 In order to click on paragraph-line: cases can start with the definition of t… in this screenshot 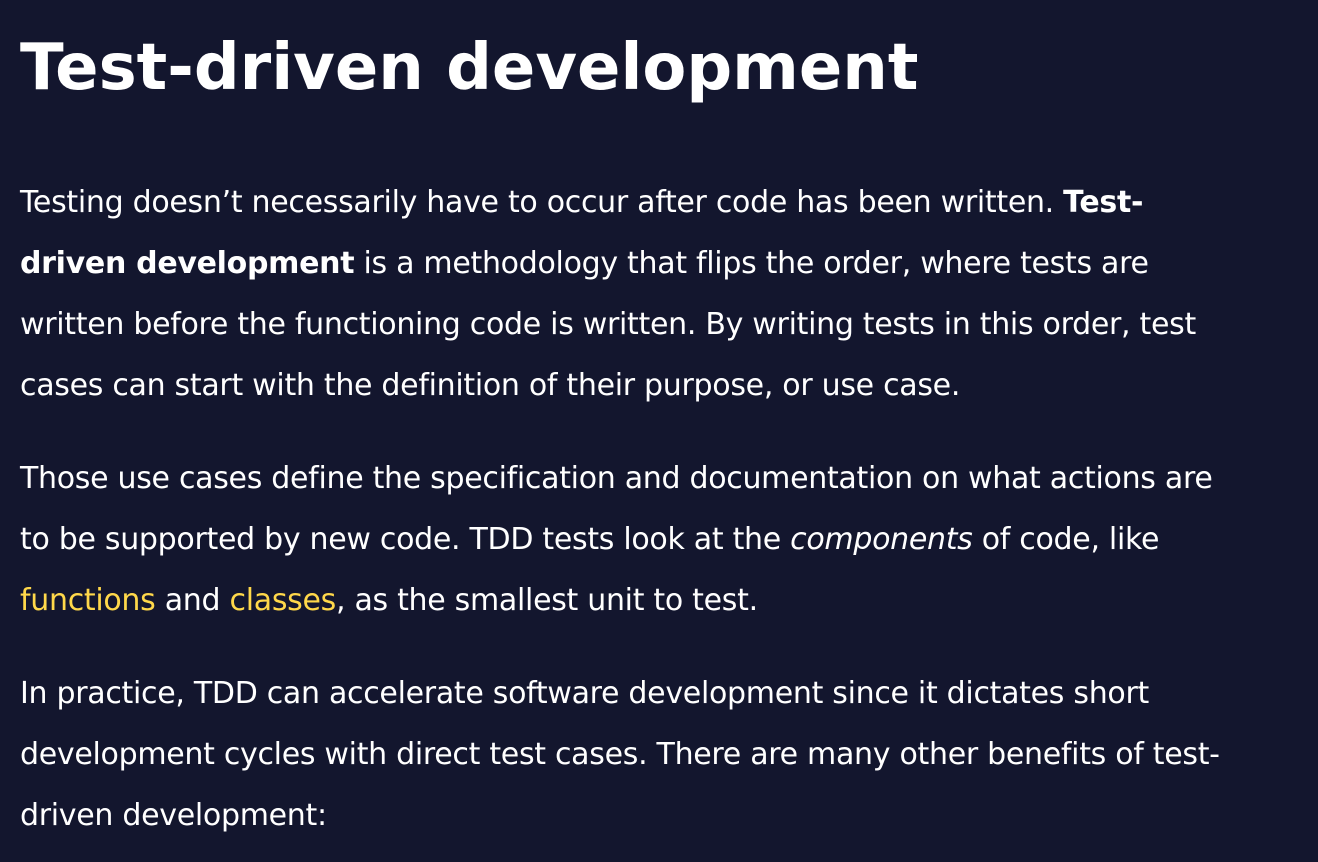, I will do `click(490, 385)`.